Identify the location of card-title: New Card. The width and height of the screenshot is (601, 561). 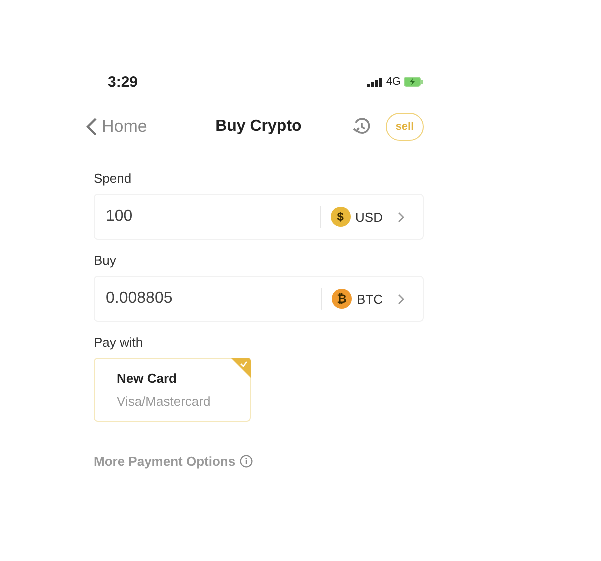
(147, 378).